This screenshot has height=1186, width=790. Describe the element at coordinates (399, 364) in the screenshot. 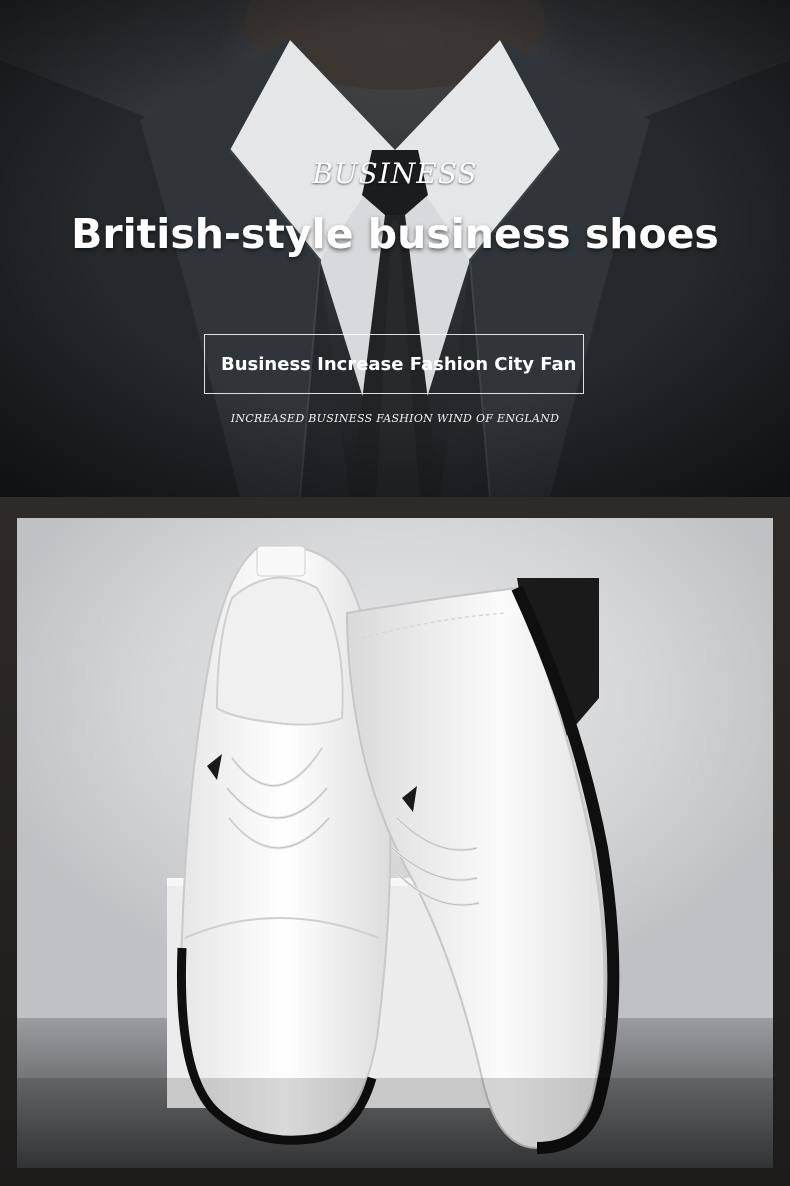

I see `hero-tagline: Business Increase Fashion City Fan` at that location.